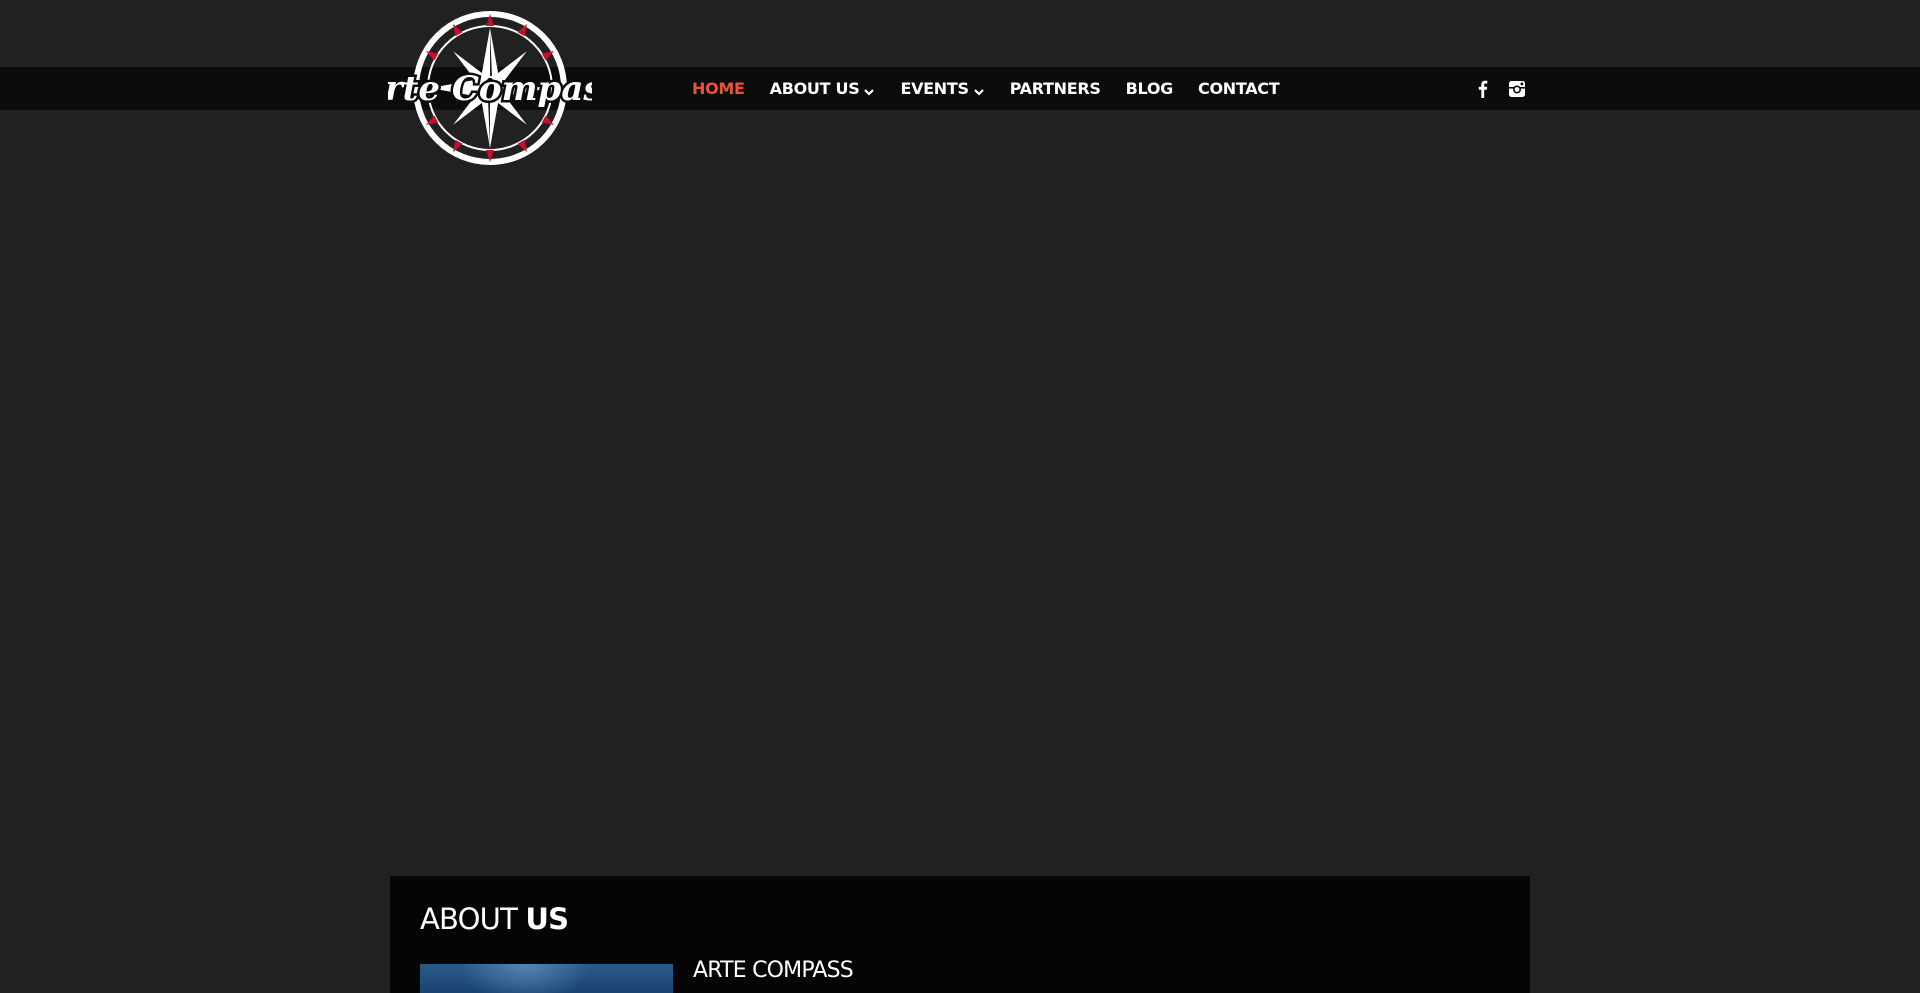 The width and height of the screenshot is (1920, 993). I want to click on nav-item-about-us: ABOUT US, so click(823, 88).